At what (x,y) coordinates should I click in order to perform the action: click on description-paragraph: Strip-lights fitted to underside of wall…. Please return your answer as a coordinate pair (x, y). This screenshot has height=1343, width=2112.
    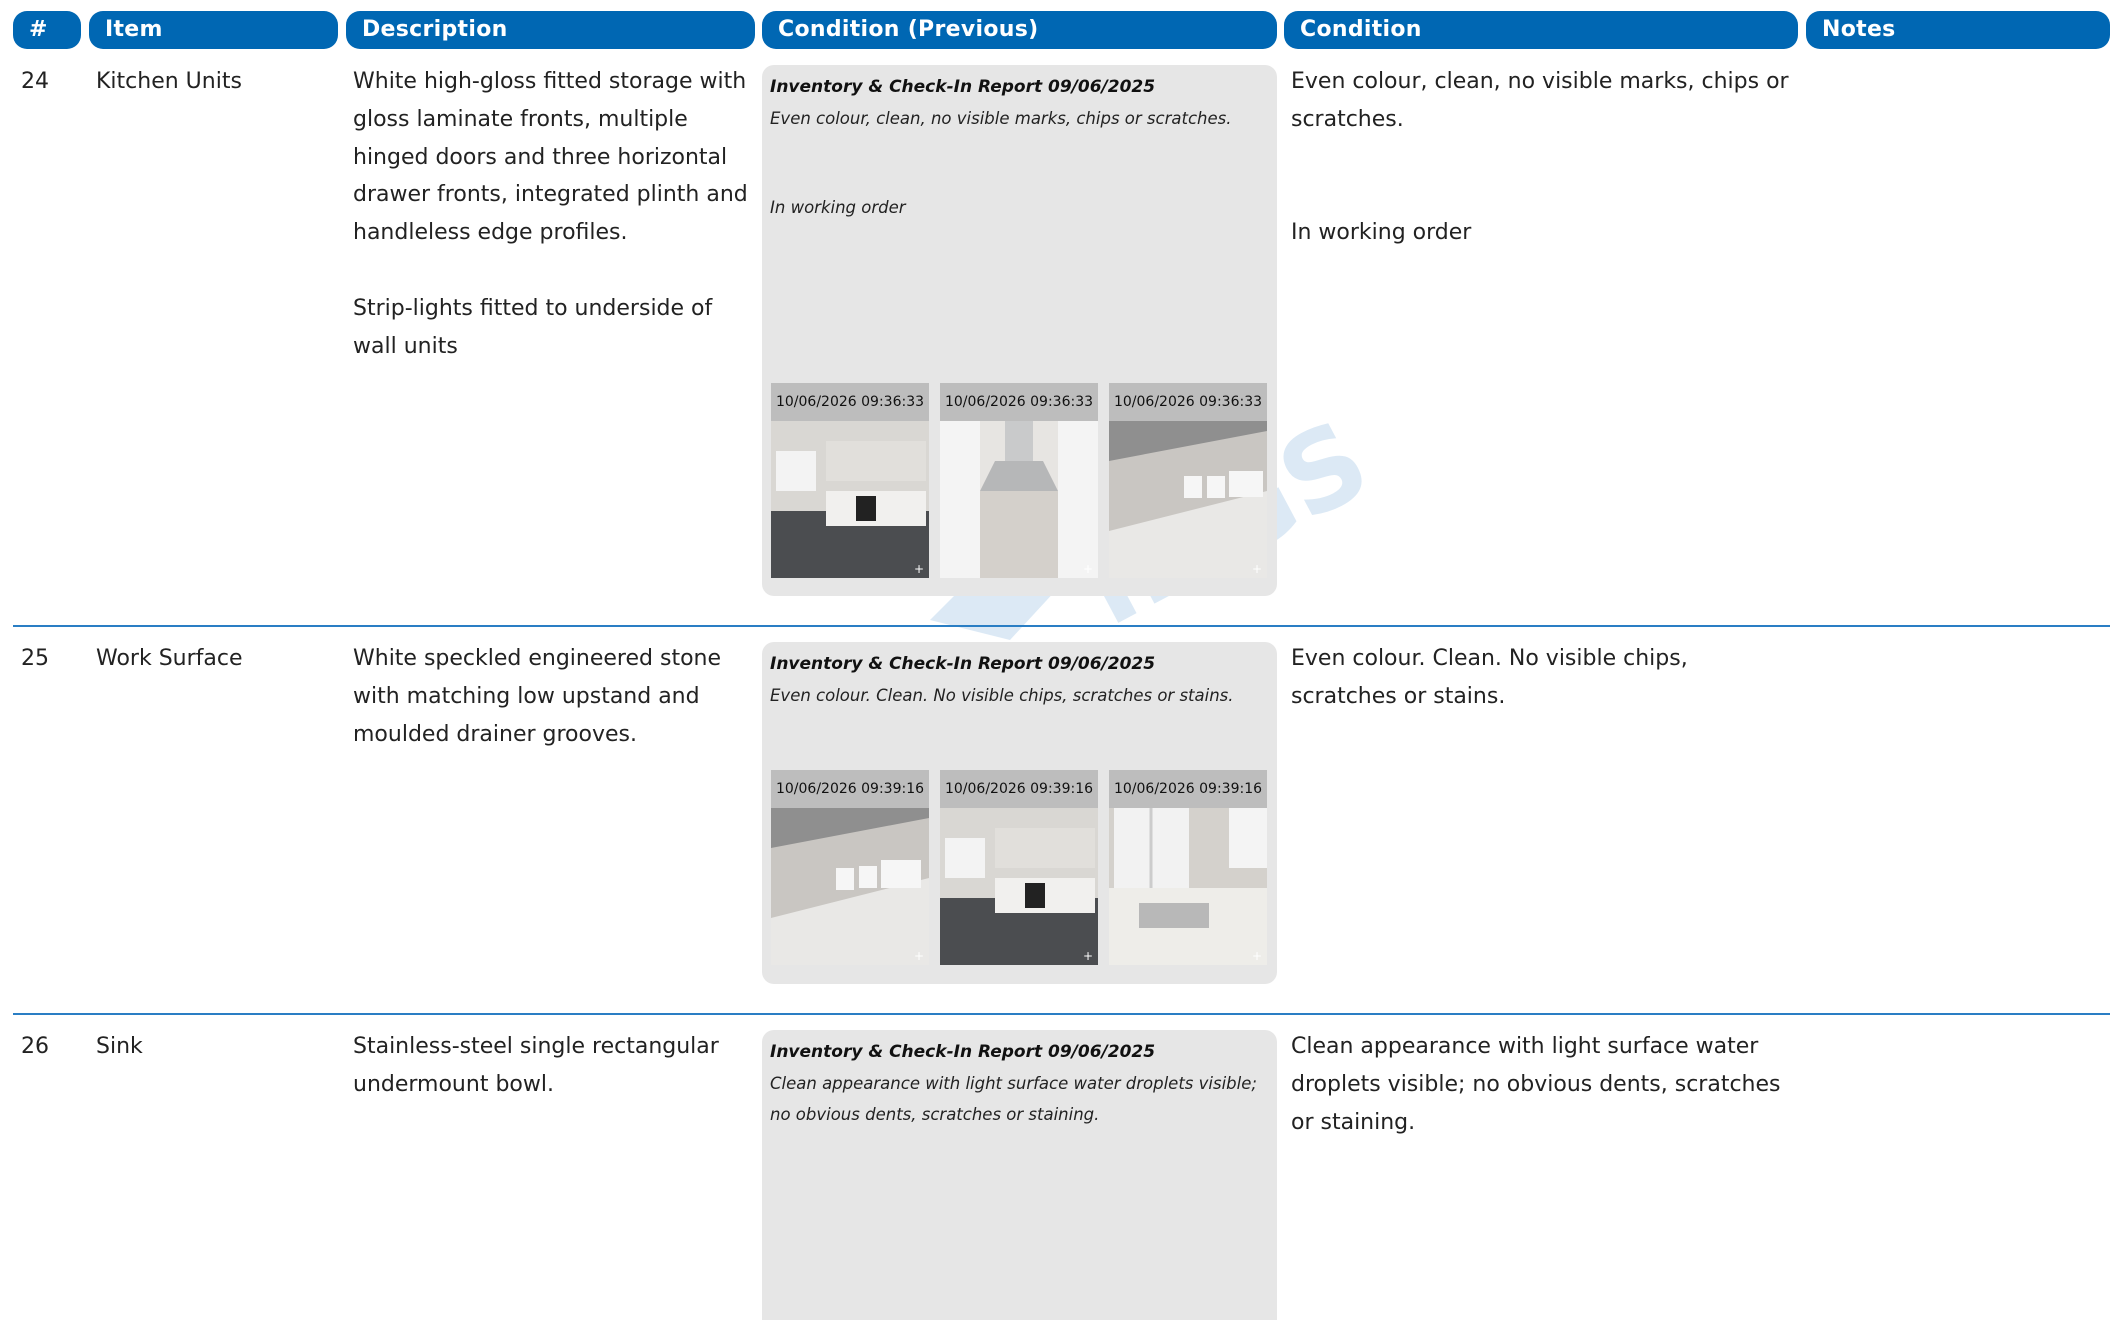
    Looking at the image, I should click on (533, 327).